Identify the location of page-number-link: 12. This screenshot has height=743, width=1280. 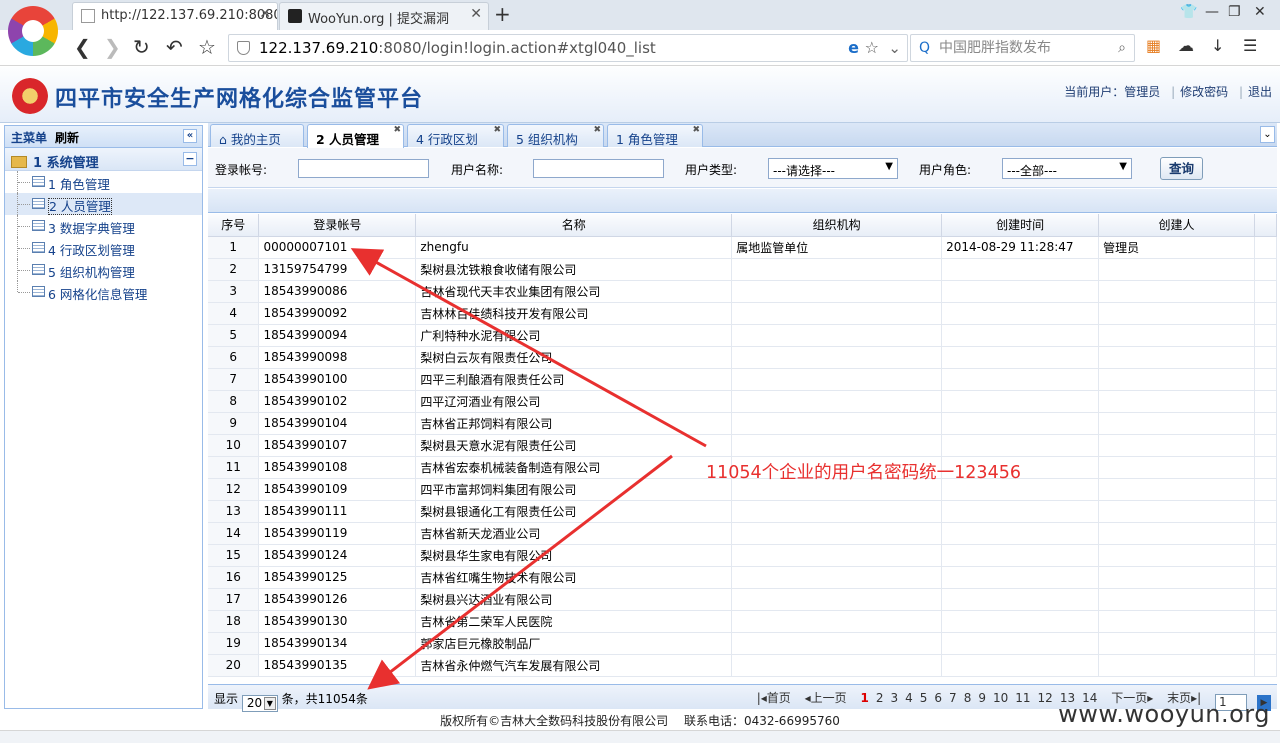
(1045, 698).